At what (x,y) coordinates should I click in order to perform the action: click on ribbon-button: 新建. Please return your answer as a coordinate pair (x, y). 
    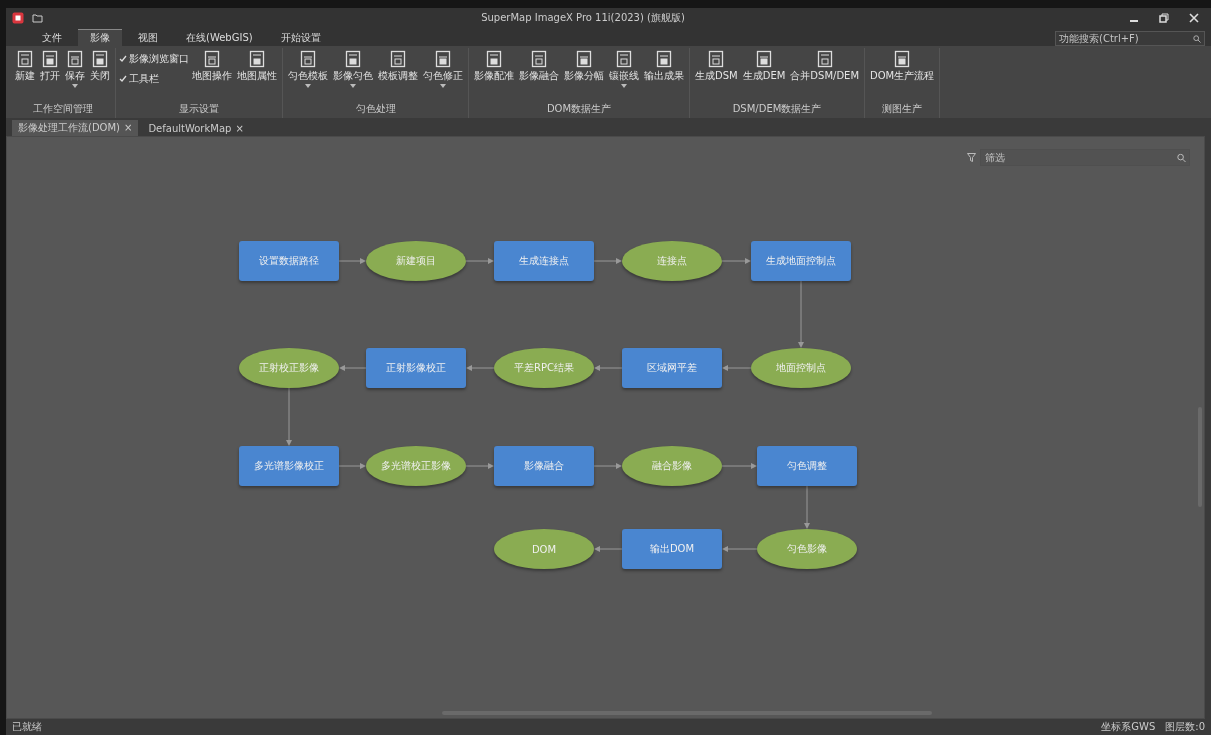
    Looking at the image, I should click on (25, 66).